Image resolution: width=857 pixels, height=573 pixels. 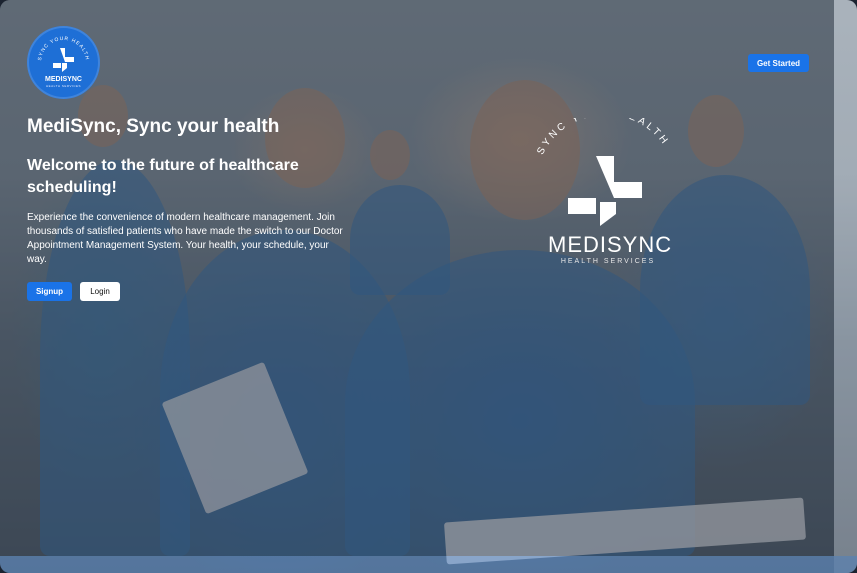 I want to click on watermark-name: MEDISYNC, so click(x=610, y=244).